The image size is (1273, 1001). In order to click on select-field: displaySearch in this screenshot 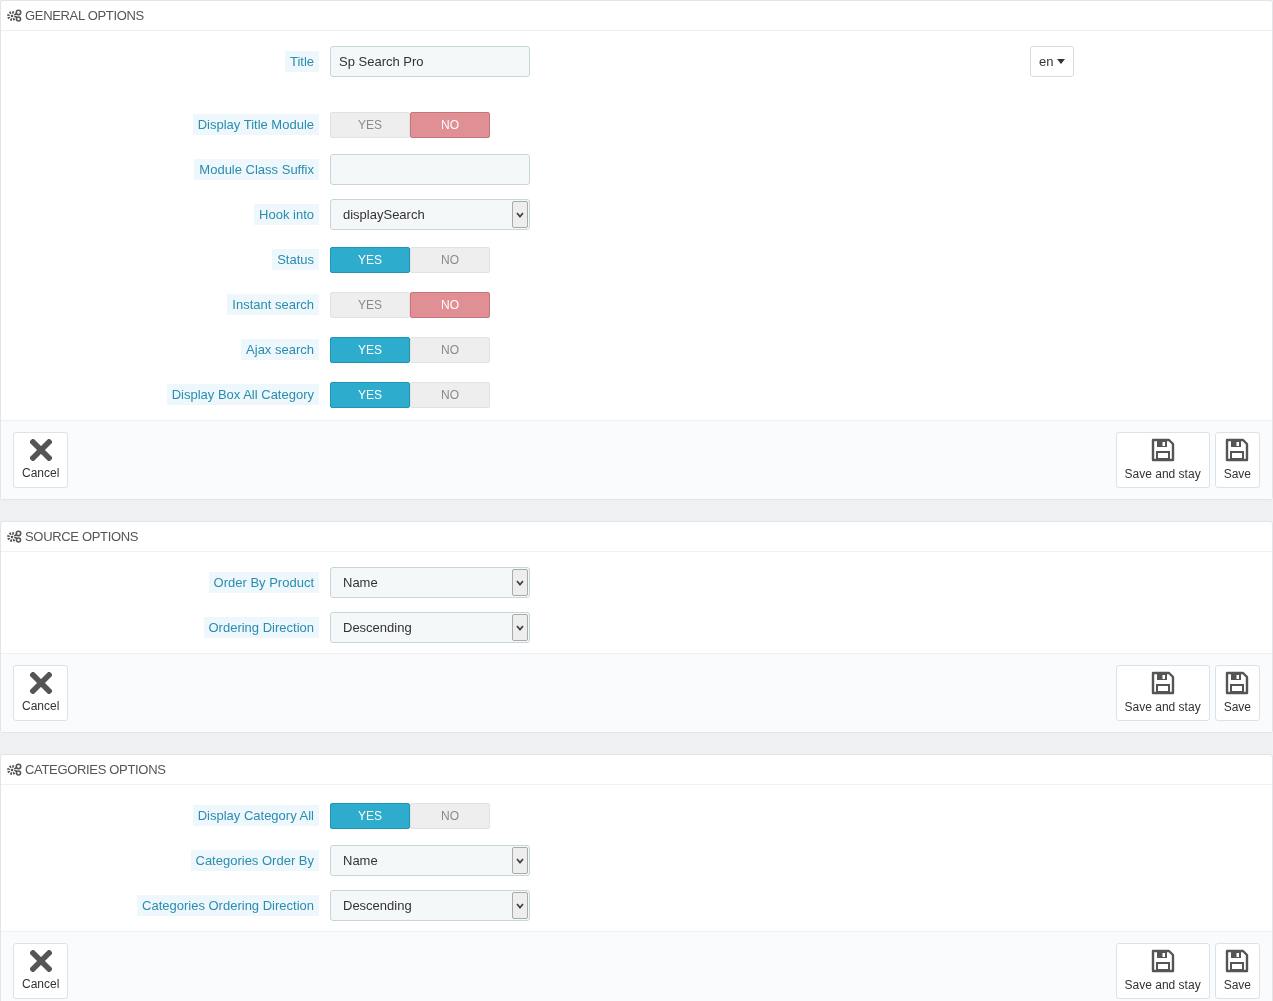, I will do `click(430, 214)`.